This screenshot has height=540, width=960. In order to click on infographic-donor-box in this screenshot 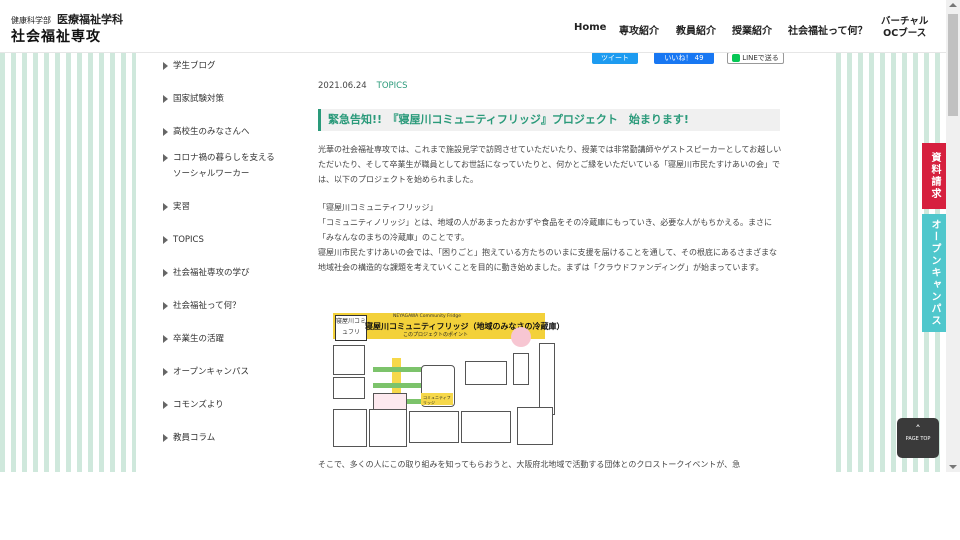, I will do `click(349, 360)`.